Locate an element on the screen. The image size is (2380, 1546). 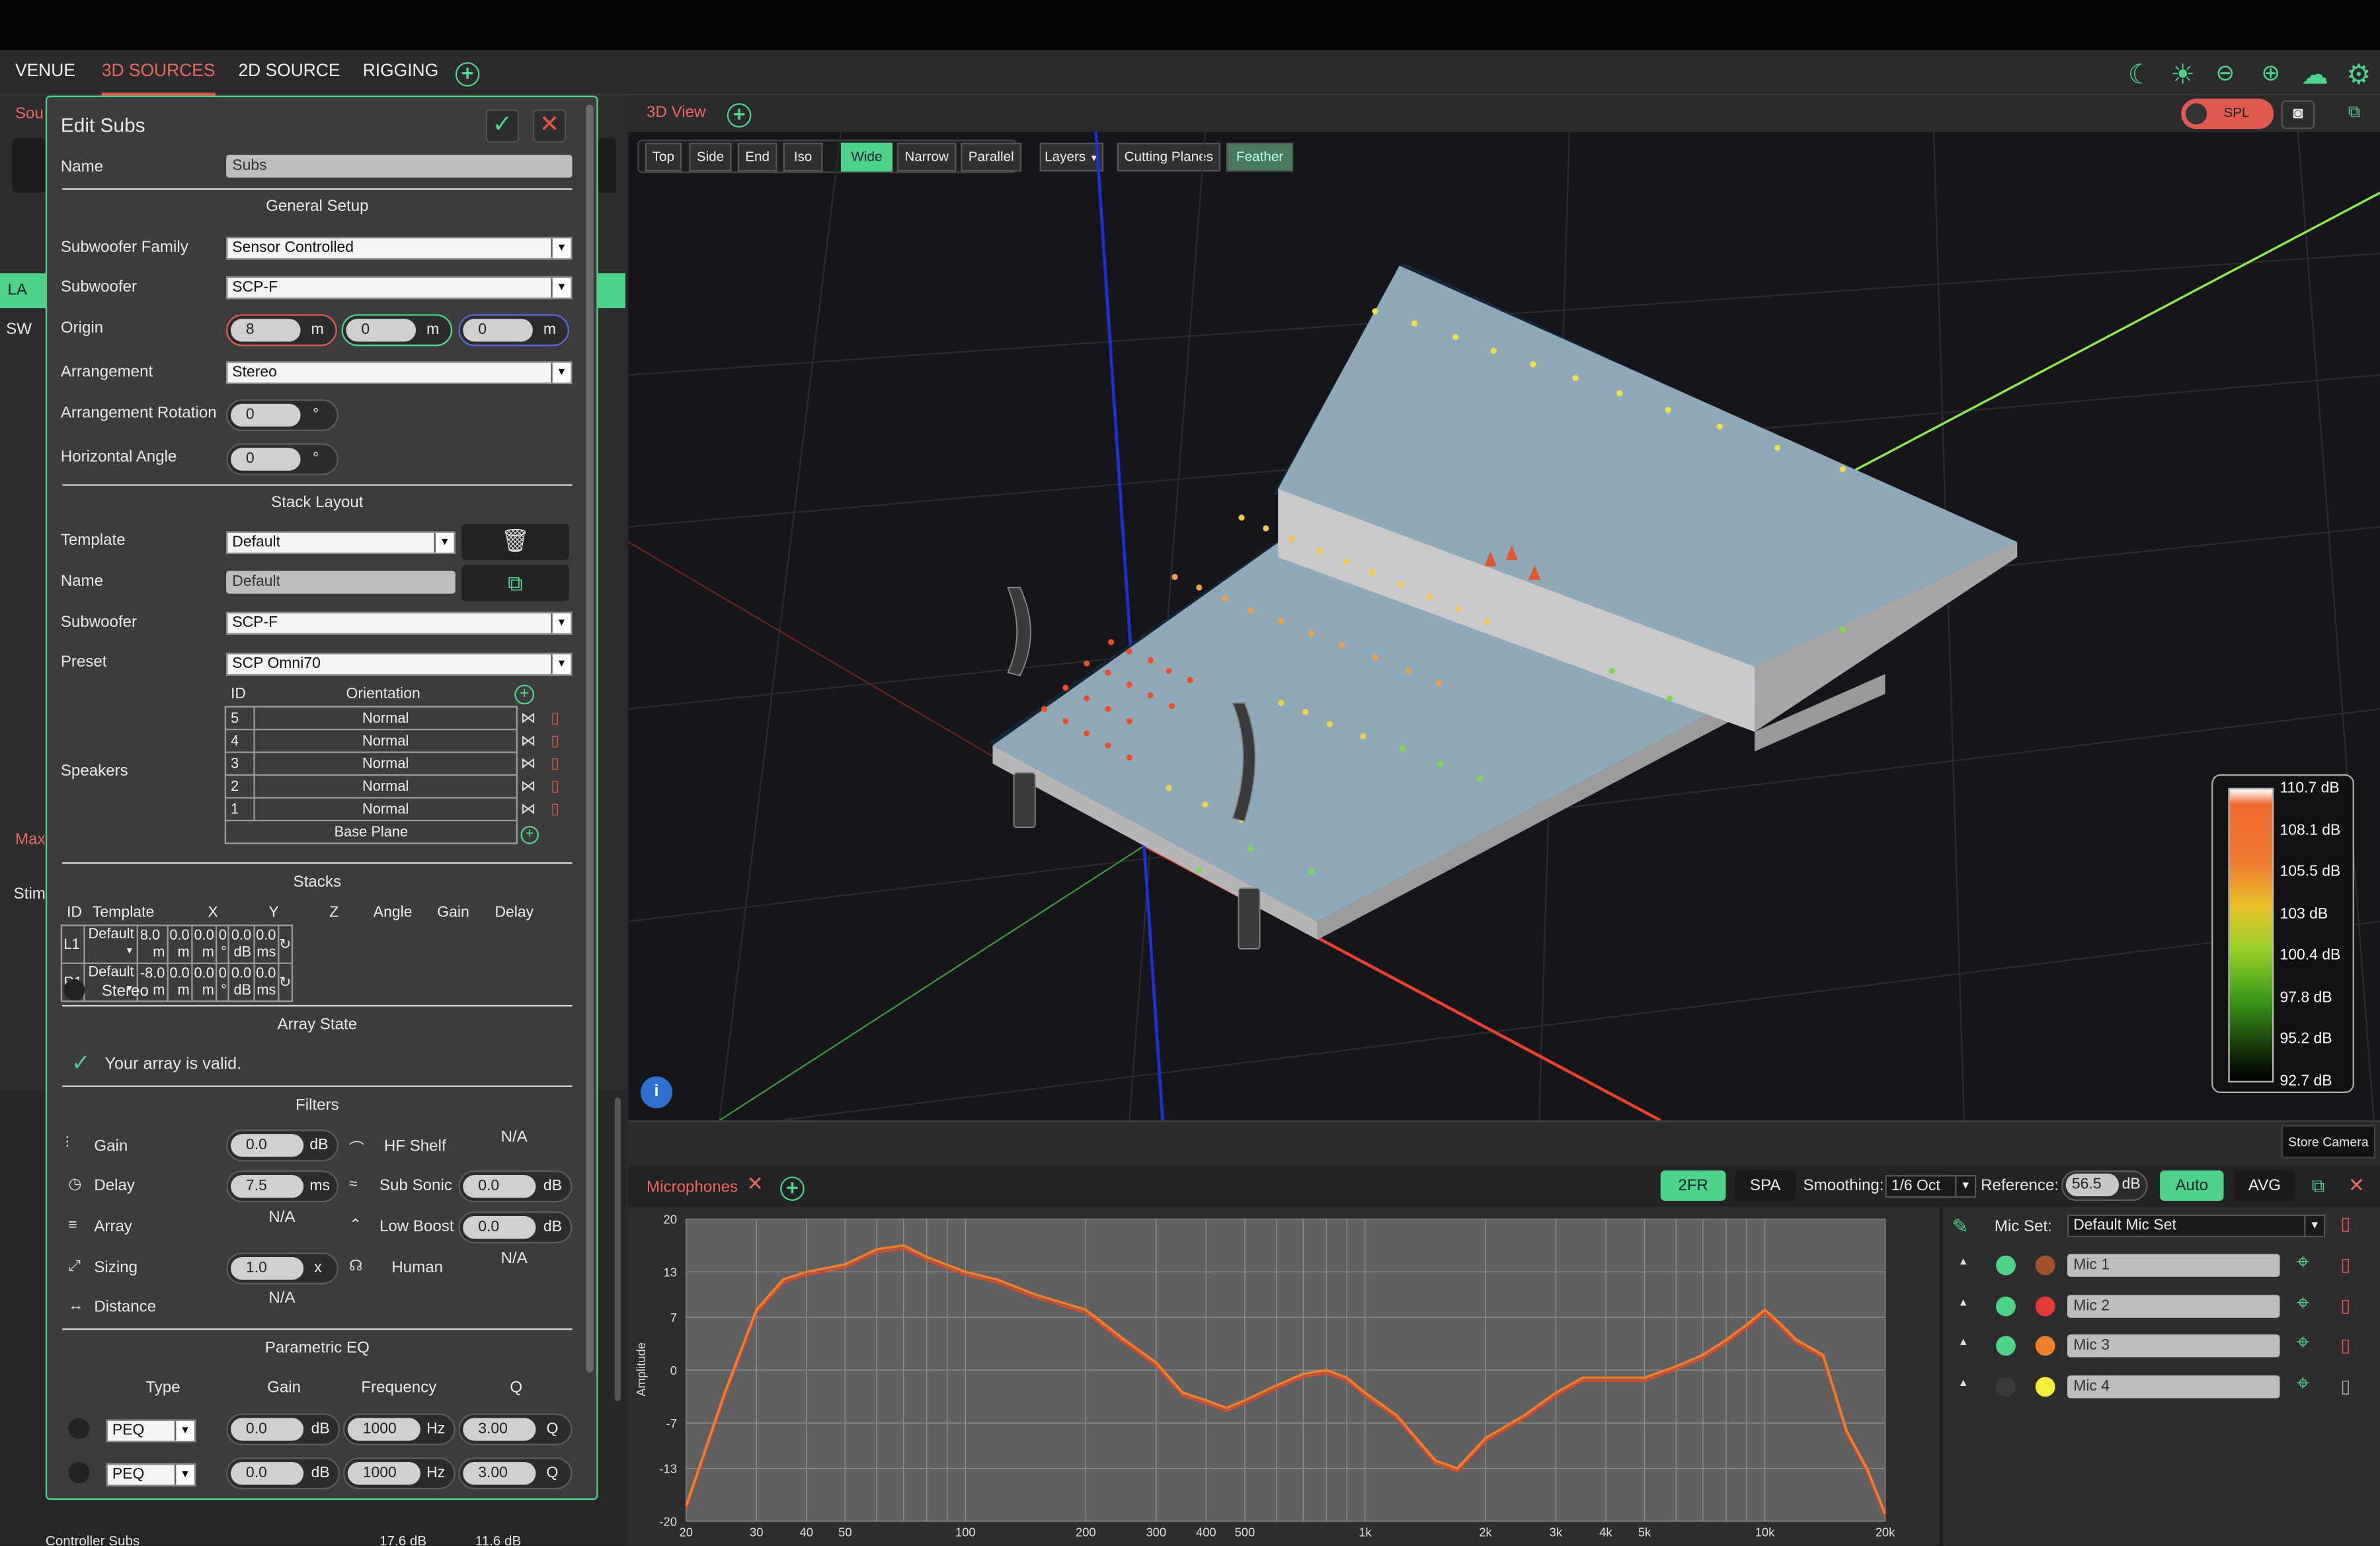
stack-gain-field: 0.0 dB is located at coordinates (241, 944).